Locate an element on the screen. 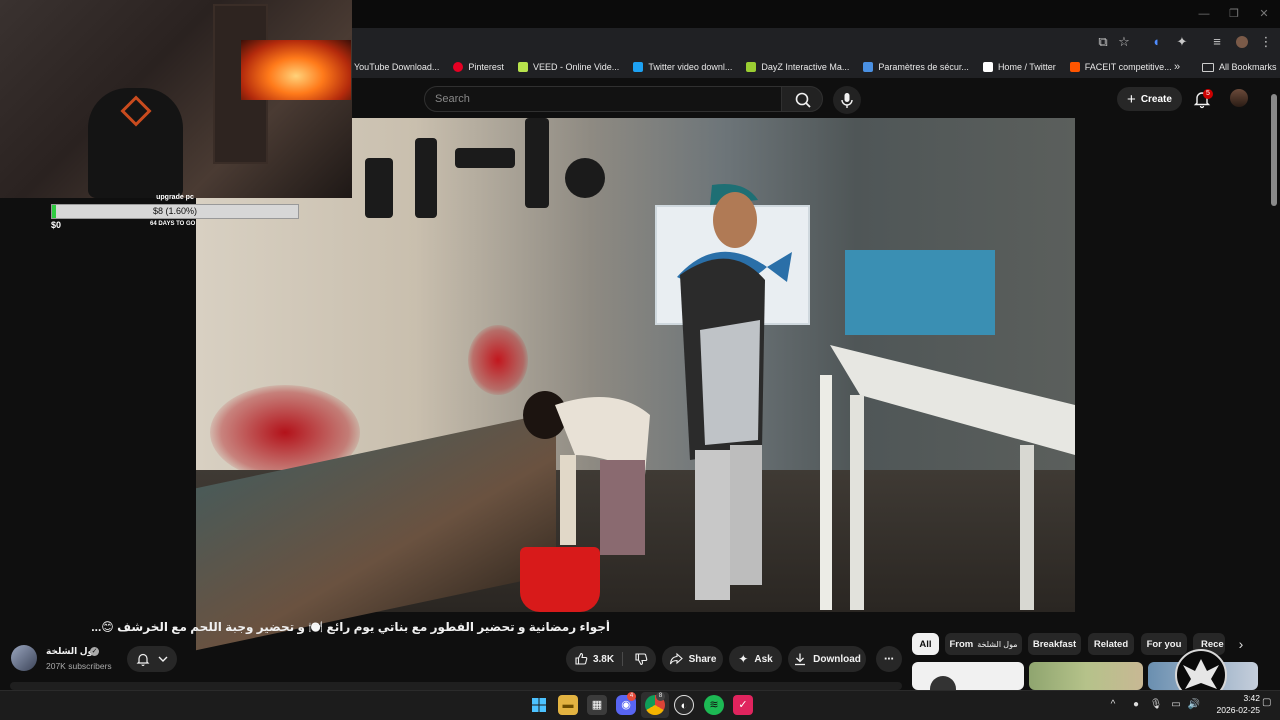 The width and height of the screenshot is (1280, 720). fireplace-overlay is located at coordinates (296, 70).